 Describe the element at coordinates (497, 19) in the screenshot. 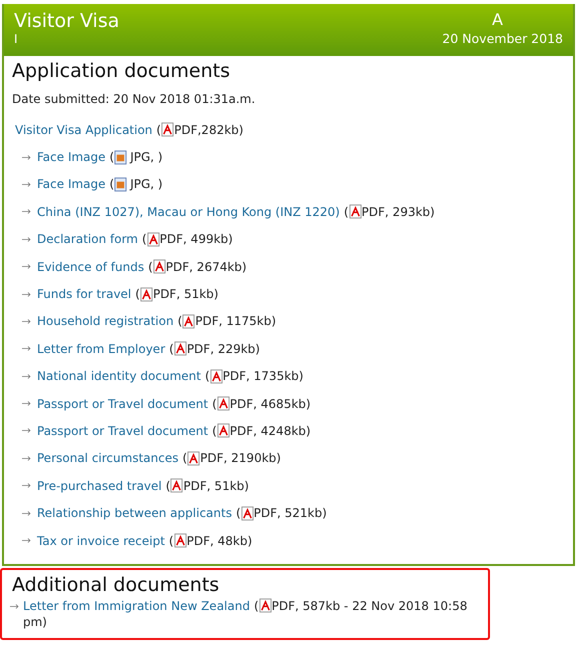

I see `applicant-name: A` at that location.